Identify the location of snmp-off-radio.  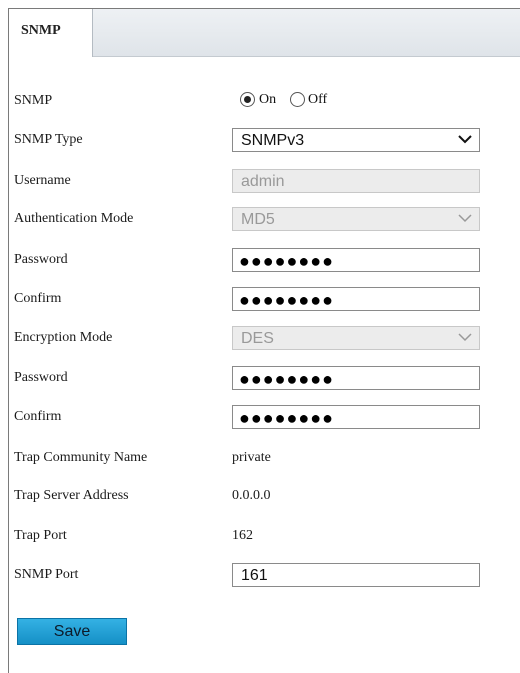
(297, 99).